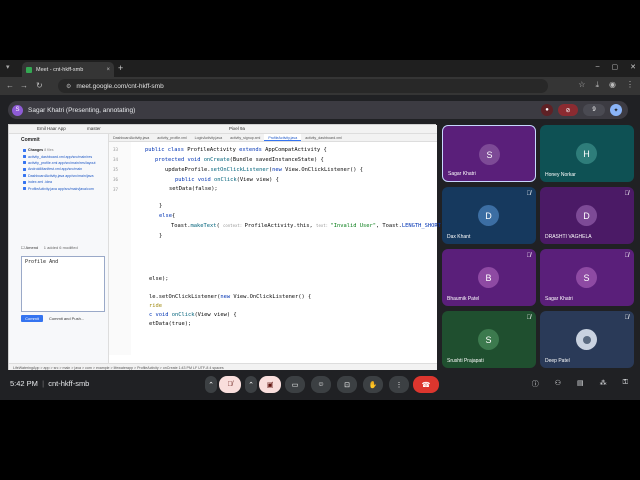 The height and width of the screenshot is (480, 640). What do you see at coordinates (547, 110) in the screenshot?
I see `presenter-record-icon: ●` at bounding box center [547, 110].